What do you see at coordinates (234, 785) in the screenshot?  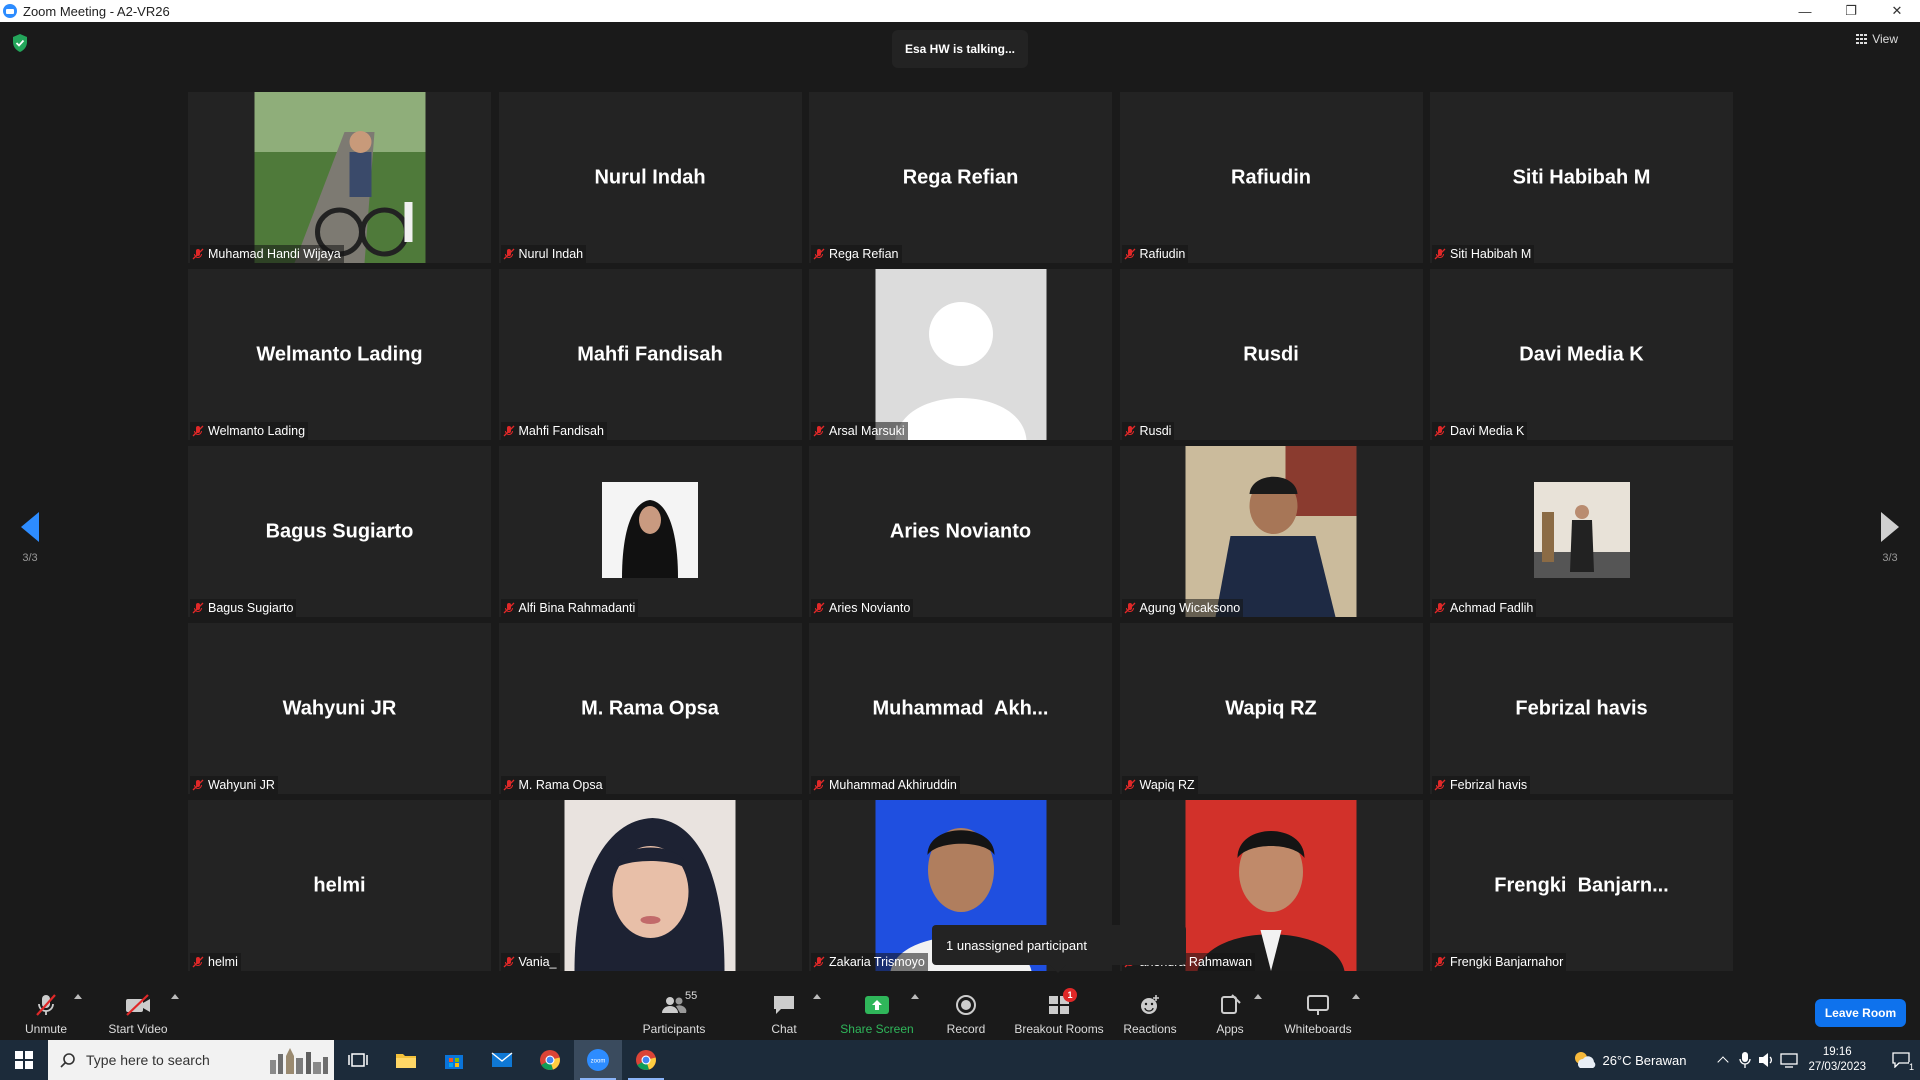 I see `participant-name-label: Wahyuni JR` at bounding box center [234, 785].